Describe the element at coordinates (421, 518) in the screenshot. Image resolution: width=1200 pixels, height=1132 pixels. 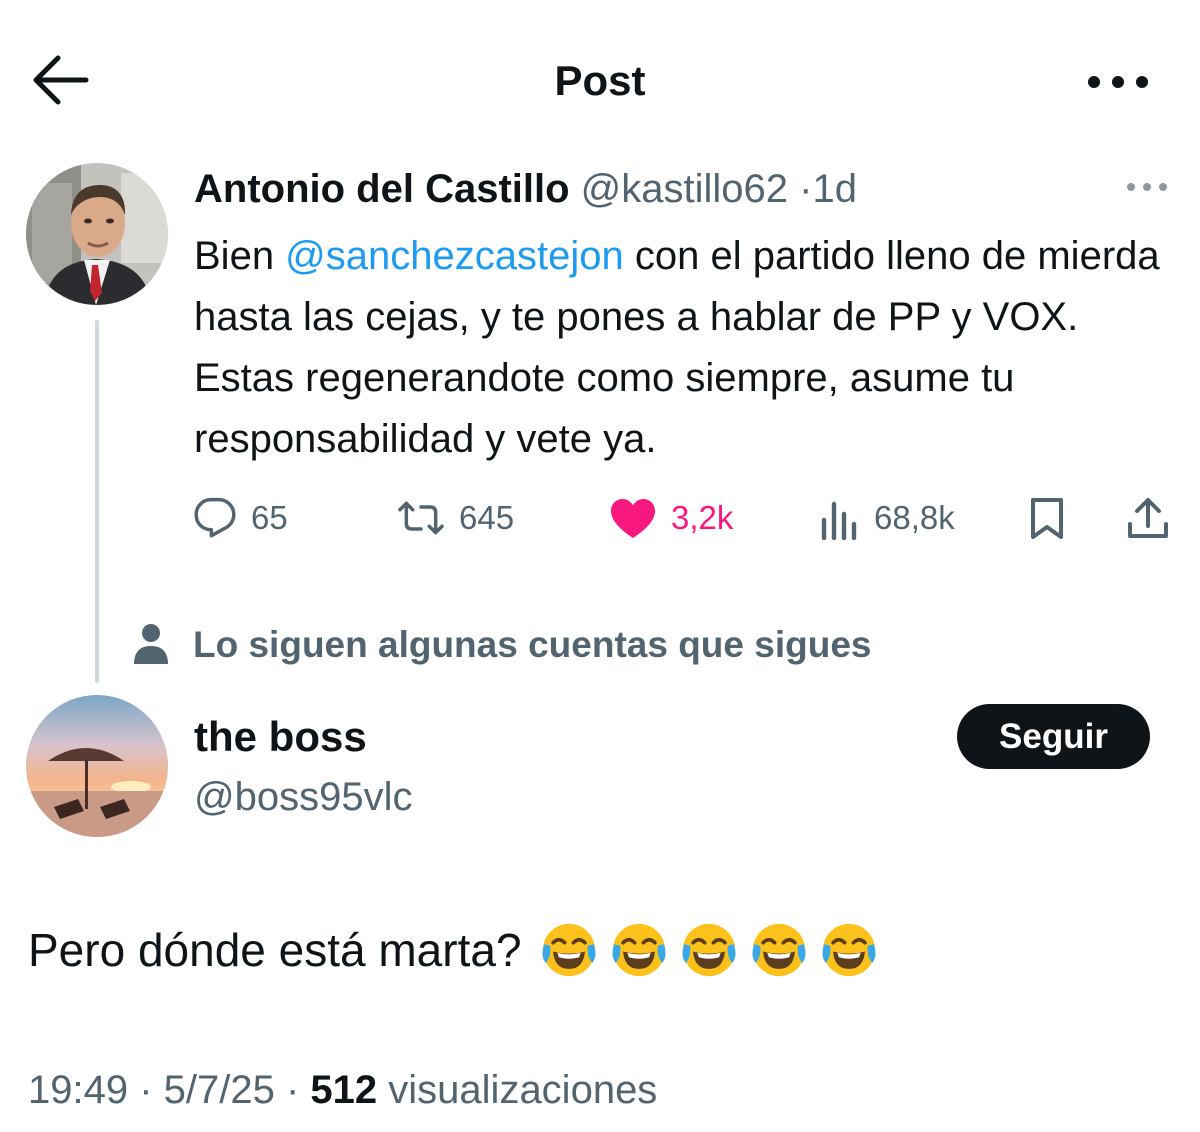
I see `repost-icon` at that location.